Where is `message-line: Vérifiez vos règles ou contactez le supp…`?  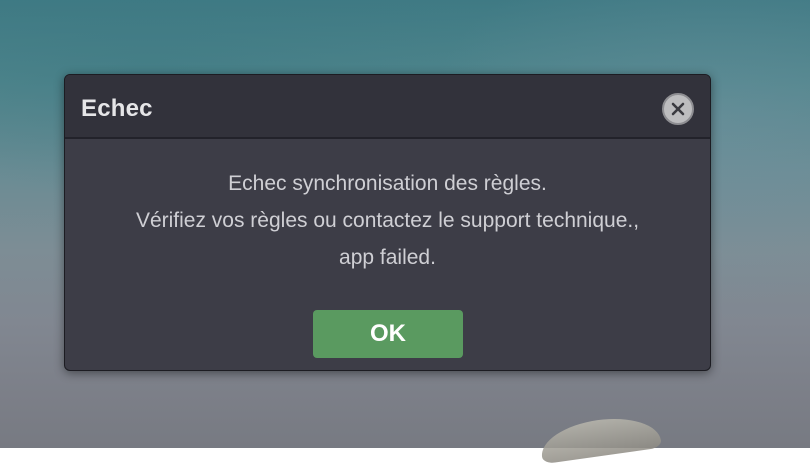 message-line: Vérifiez vos règles ou contactez le supp… is located at coordinates (387, 220).